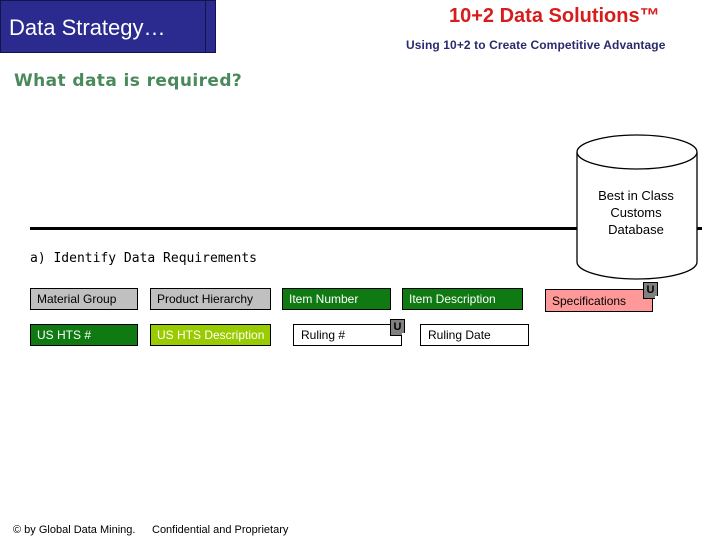 The image size is (720, 540). What do you see at coordinates (347, 335) in the screenshot?
I see `field-ruling-number: Ruling #` at bounding box center [347, 335].